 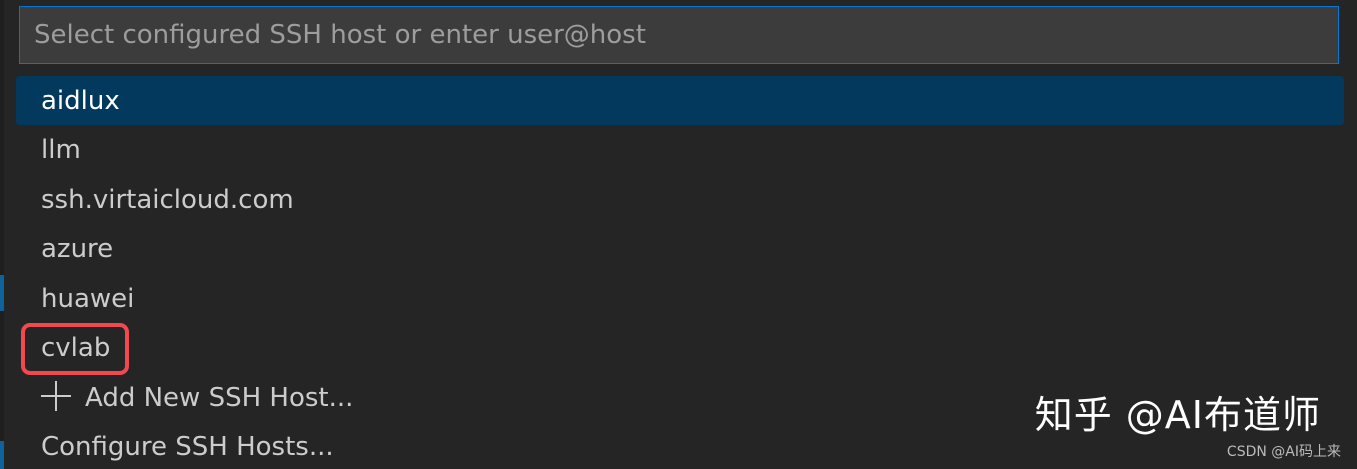 I want to click on cvlab-highlight-annotation, so click(x=75, y=349).